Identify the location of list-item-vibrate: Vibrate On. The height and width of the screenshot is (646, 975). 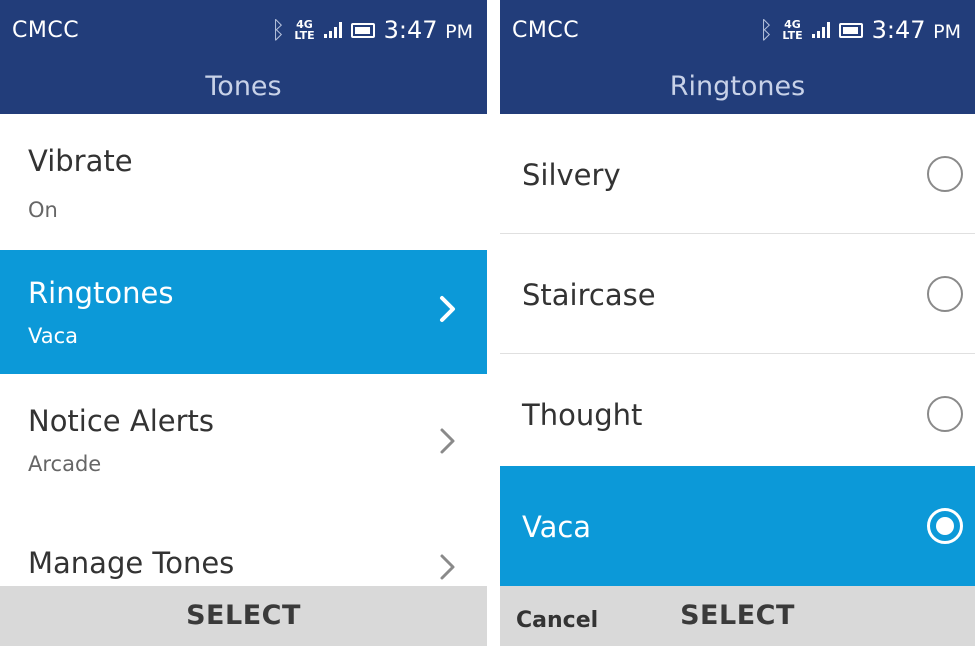
(243, 182).